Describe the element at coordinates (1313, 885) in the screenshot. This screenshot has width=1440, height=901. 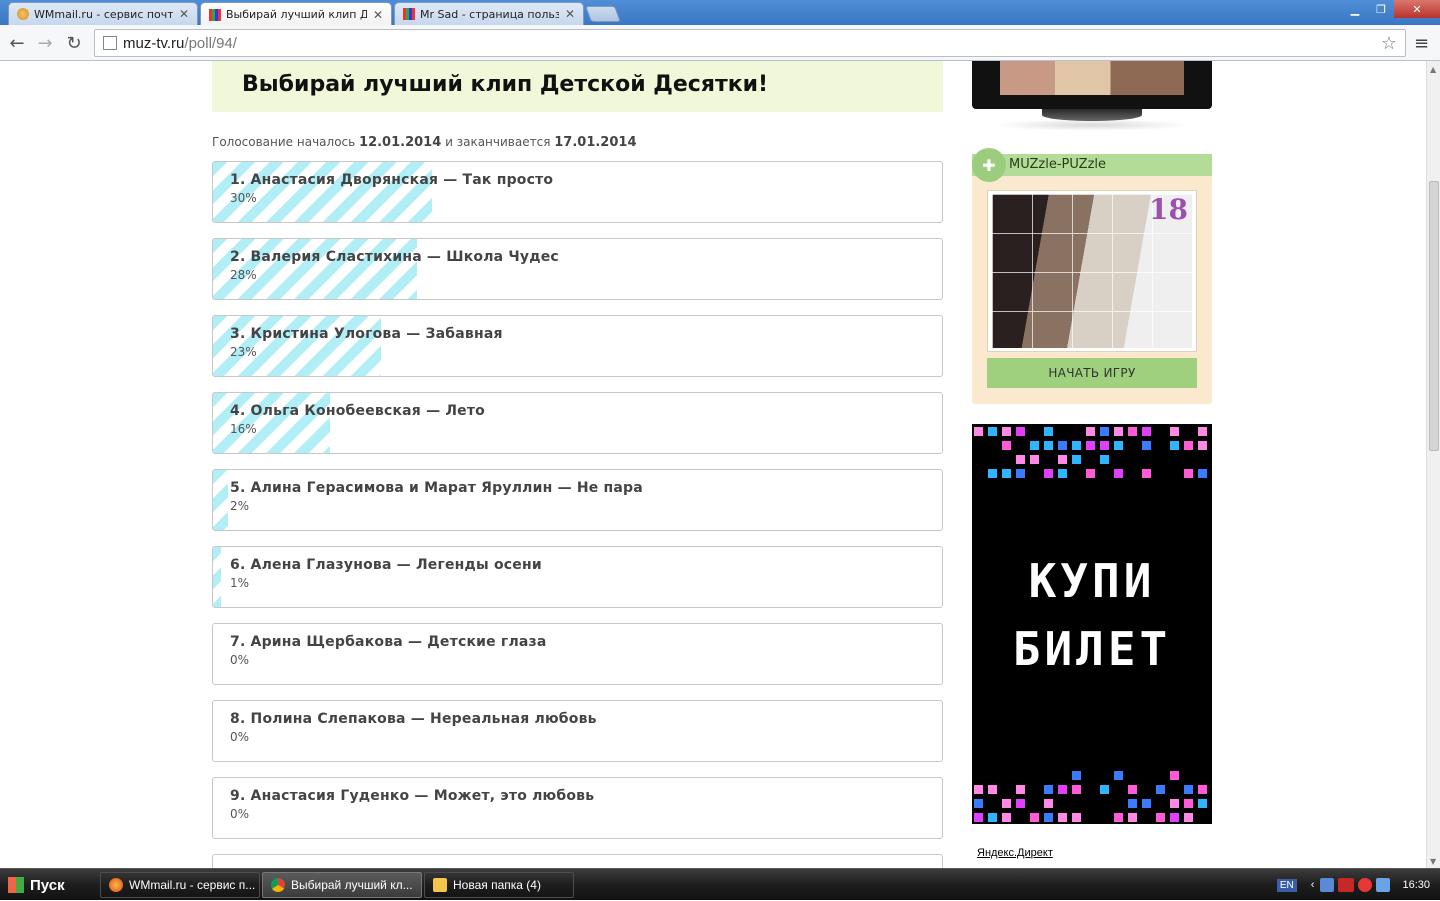
I see `tray-expand-icon: ‹` at that location.